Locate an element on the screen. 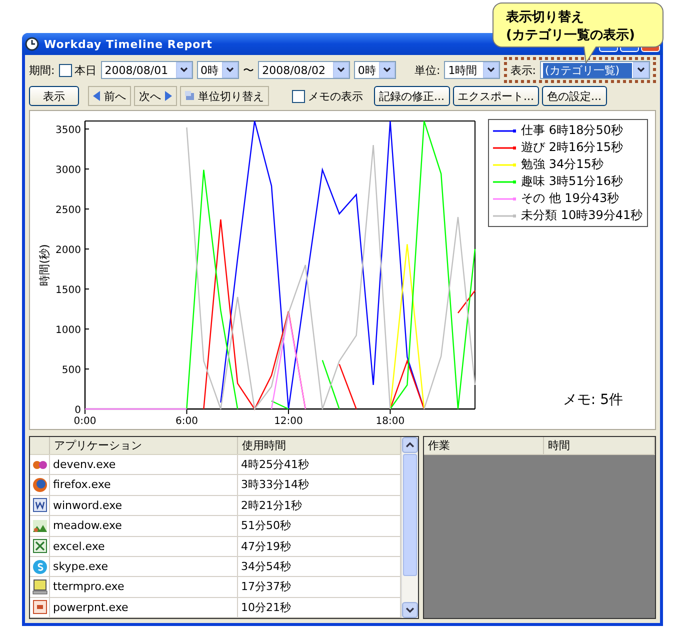  start-date-dropdown: 2008/08/01 is located at coordinates (146, 70).